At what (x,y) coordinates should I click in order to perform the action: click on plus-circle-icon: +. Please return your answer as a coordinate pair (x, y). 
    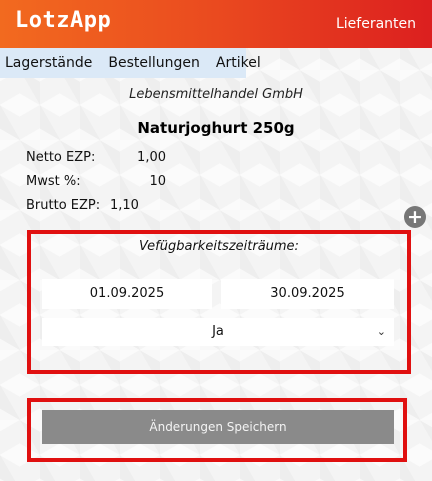
    Looking at the image, I should click on (415, 217).